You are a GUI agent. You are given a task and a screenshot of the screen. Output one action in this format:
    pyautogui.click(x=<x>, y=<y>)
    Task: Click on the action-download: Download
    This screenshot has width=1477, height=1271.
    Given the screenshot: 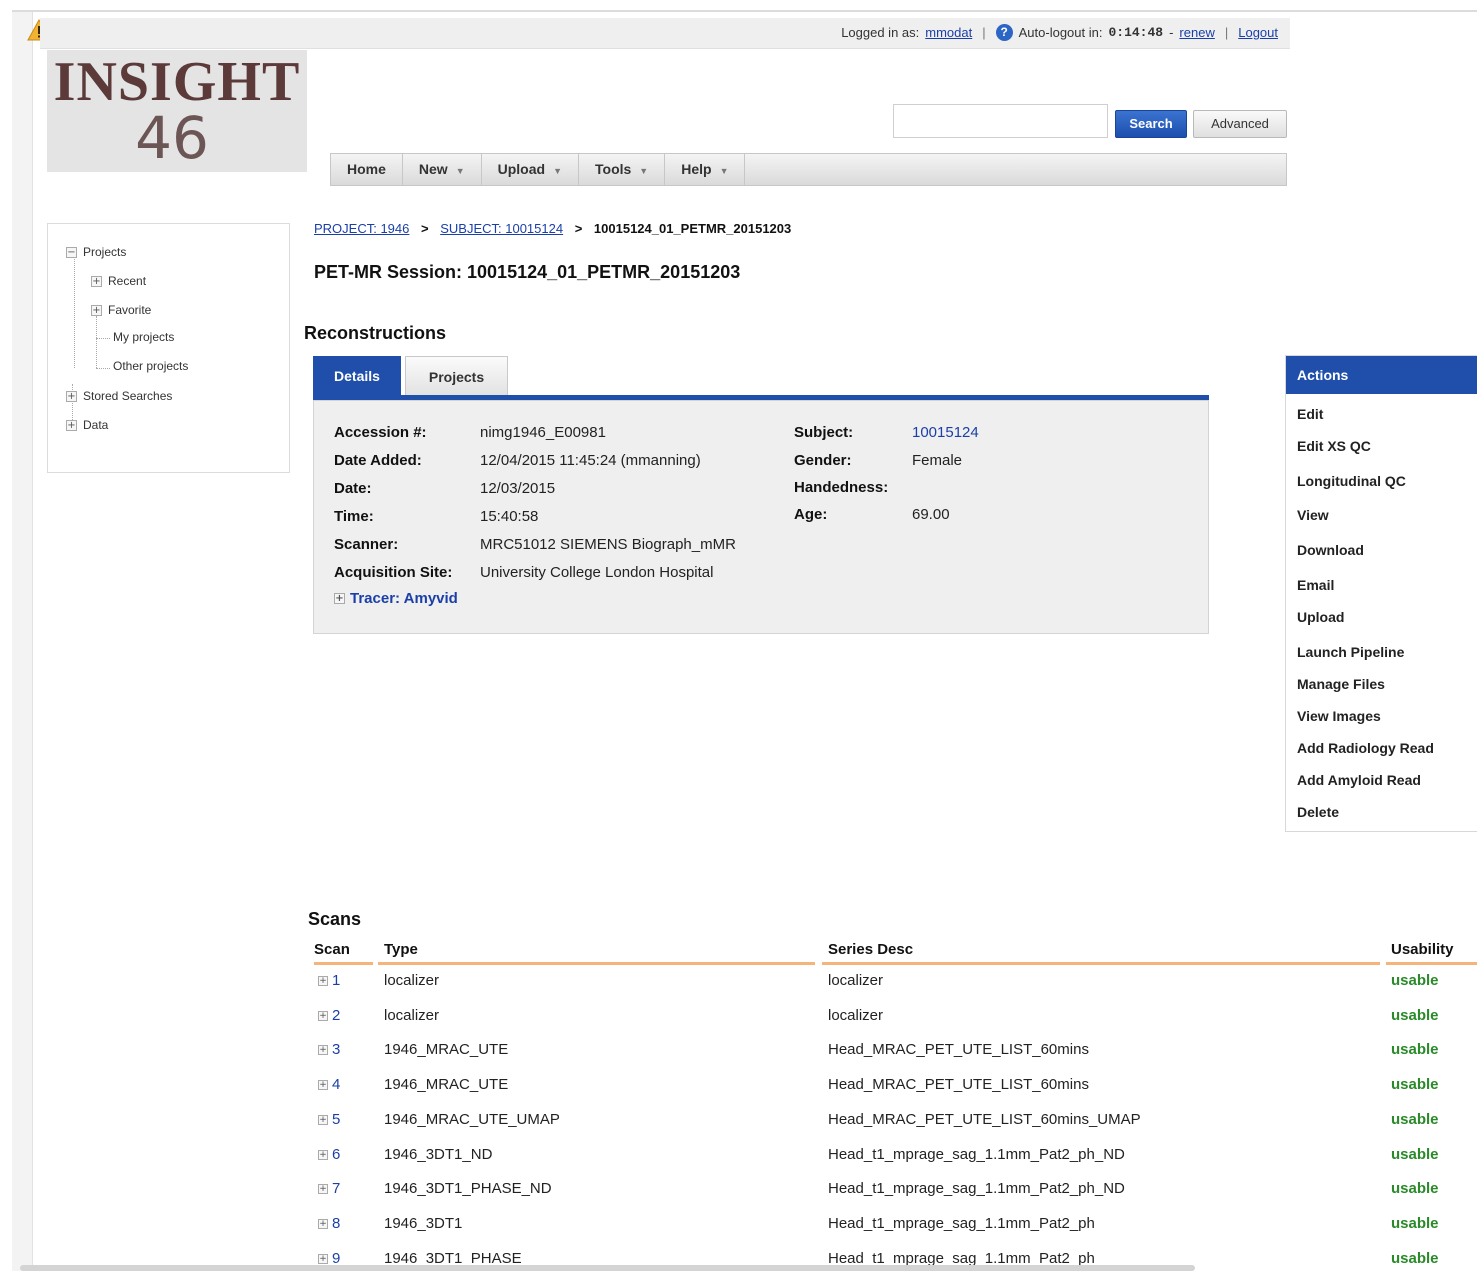 What is the action you would take?
    pyautogui.click(x=1330, y=550)
    